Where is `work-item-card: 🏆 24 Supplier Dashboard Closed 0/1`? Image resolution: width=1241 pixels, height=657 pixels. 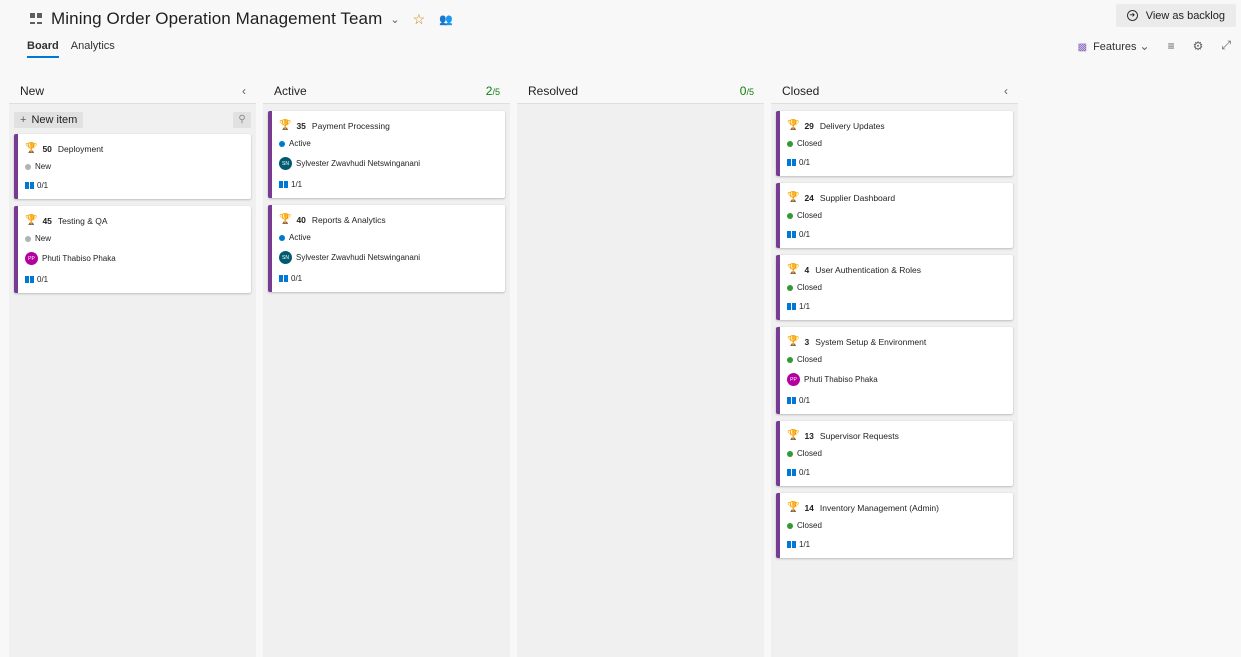 work-item-card: 🏆 24 Supplier Dashboard Closed 0/1 is located at coordinates (894, 215).